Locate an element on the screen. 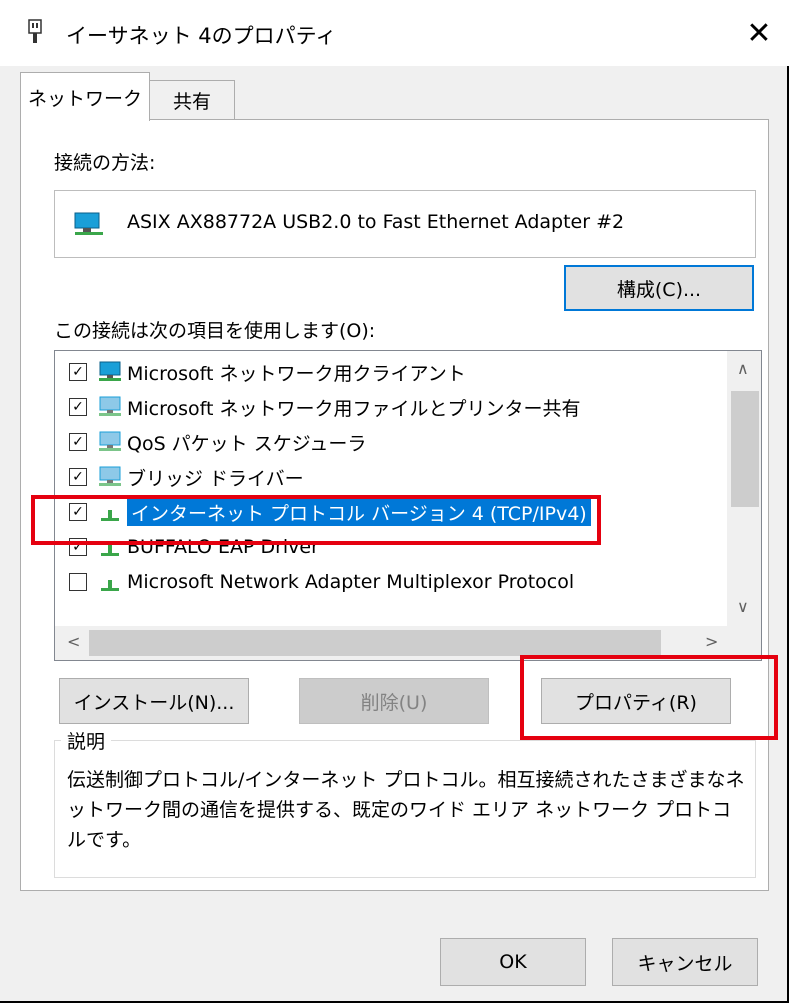  item-checkbox is located at coordinates (78, 582).